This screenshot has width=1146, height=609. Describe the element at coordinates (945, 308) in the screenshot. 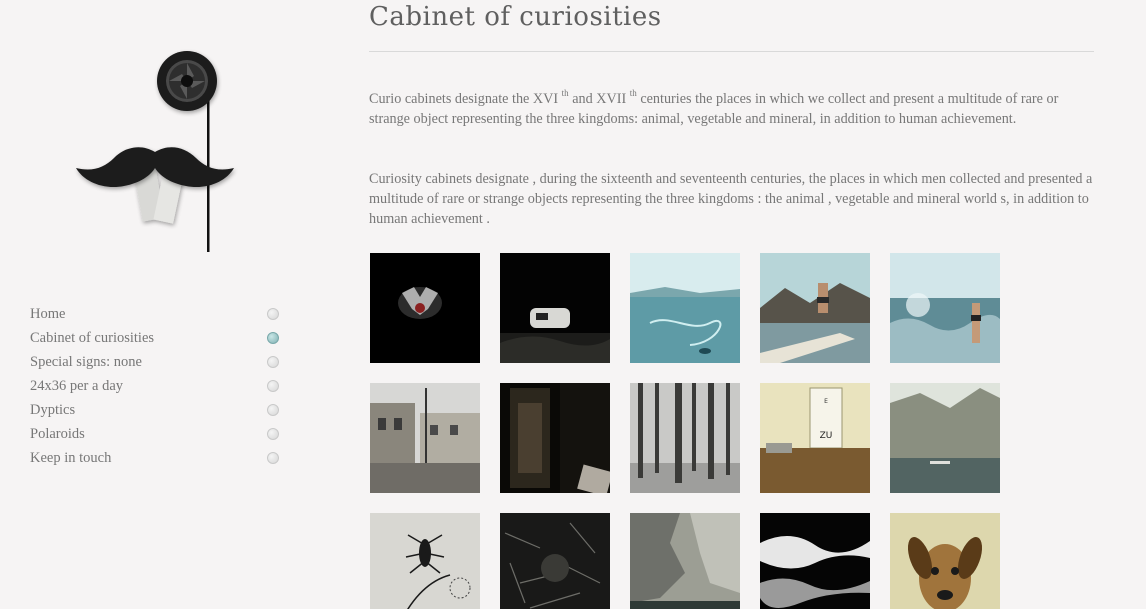

I see `thumb-sea-swimmer` at that location.